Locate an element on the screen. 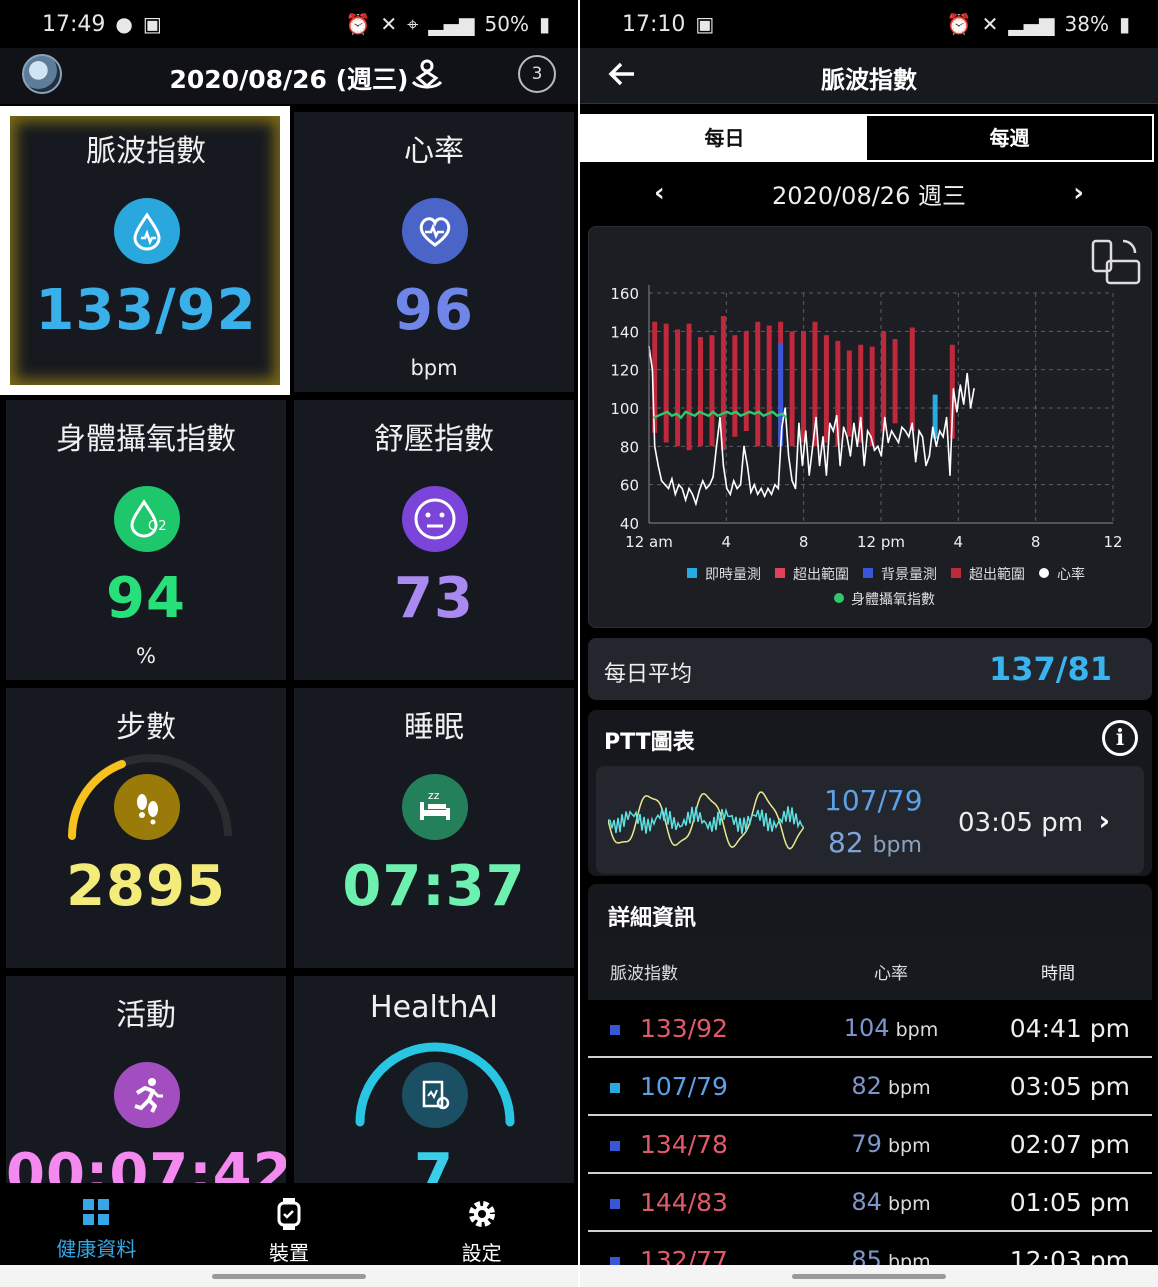 This screenshot has height=1287, width=1158. notification-badge: 3 is located at coordinates (537, 74).